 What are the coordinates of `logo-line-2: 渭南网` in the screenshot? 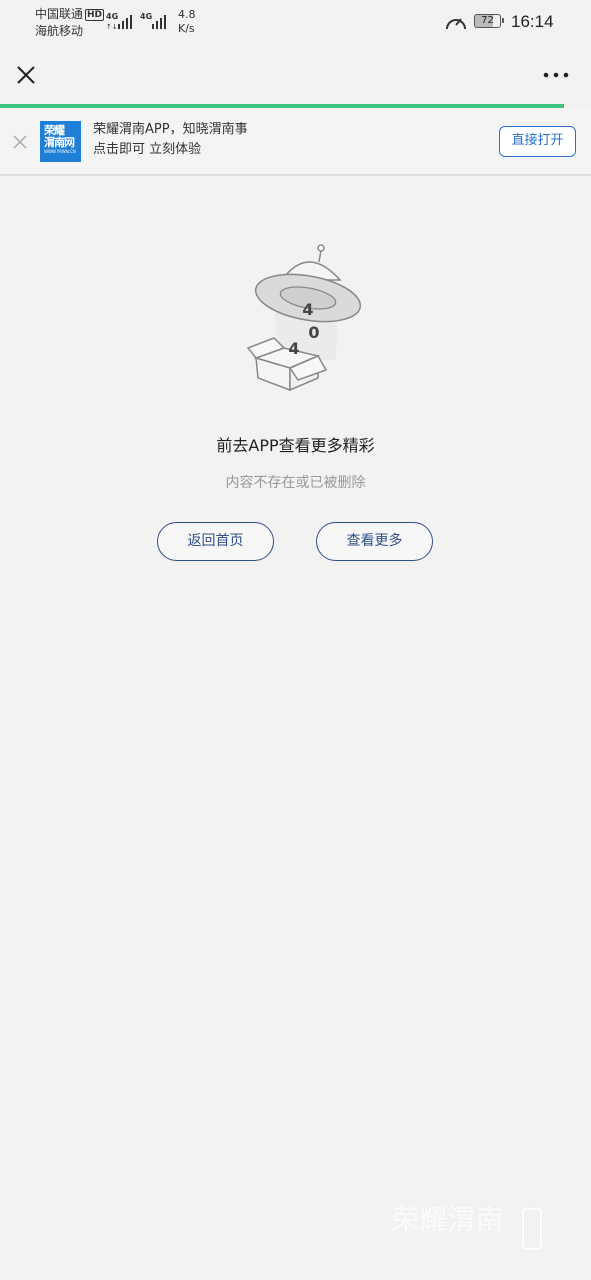 It's located at (59, 142).